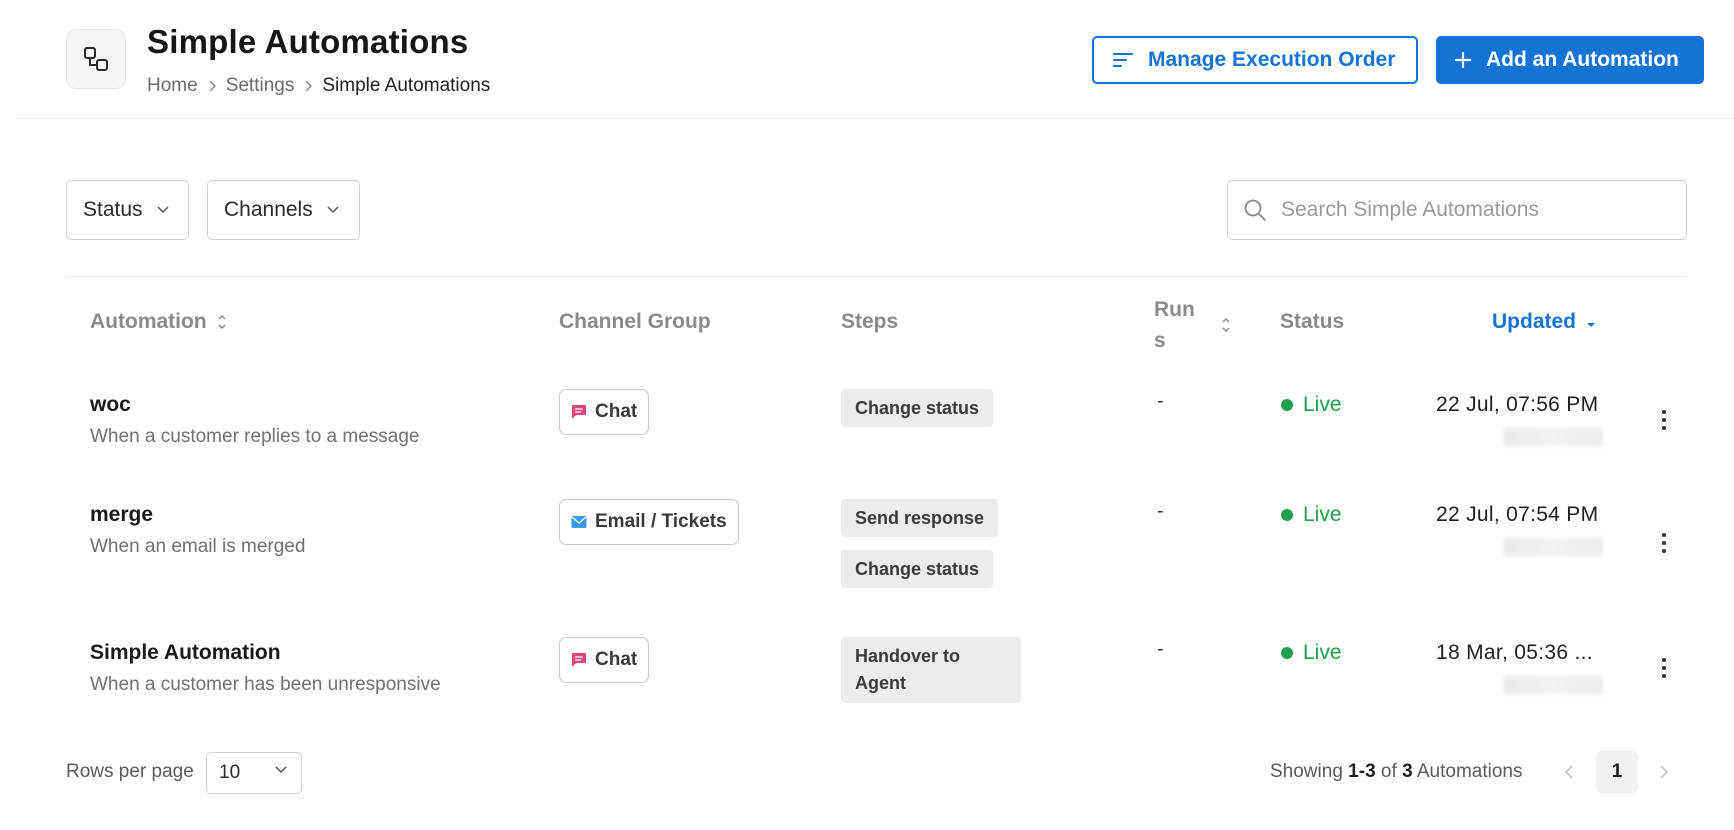 This screenshot has height=830, width=1734. Describe the element at coordinates (1463, 60) in the screenshot. I see `plus-icon` at that location.